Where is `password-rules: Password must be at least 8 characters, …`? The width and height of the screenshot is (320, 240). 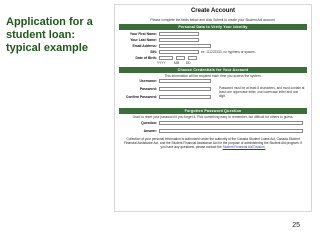
password-rules: Password must be at least 8 characters, … is located at coordinates (262, 92).